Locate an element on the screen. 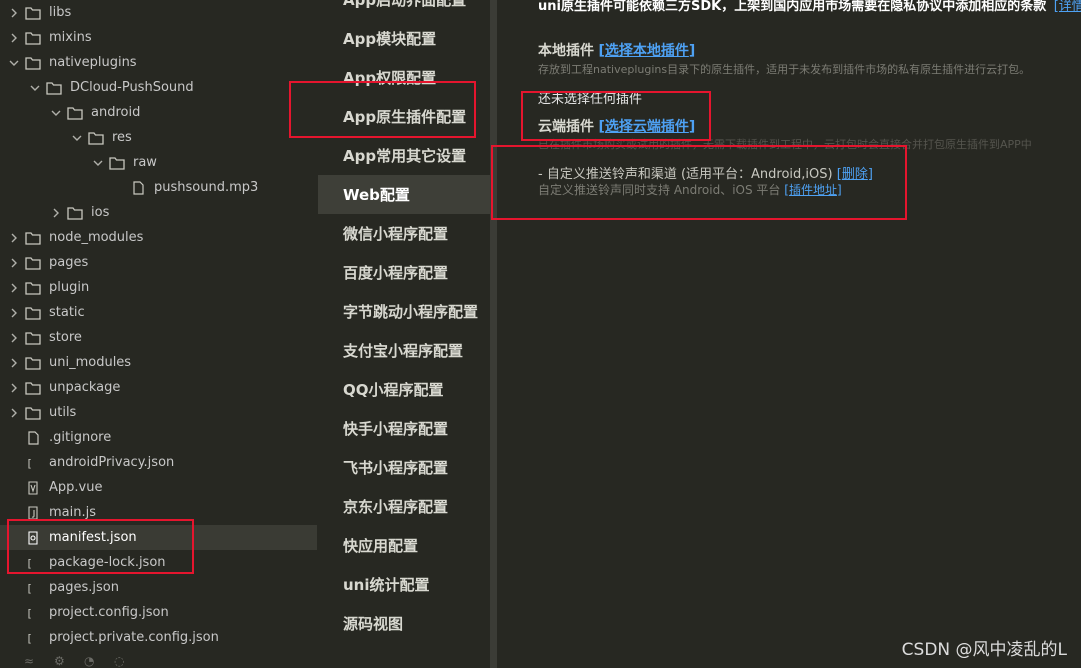 This screenshot has width=1081, height=668. config-nav-item: 飞书小程序配置 is located at coordinates (404, 467).